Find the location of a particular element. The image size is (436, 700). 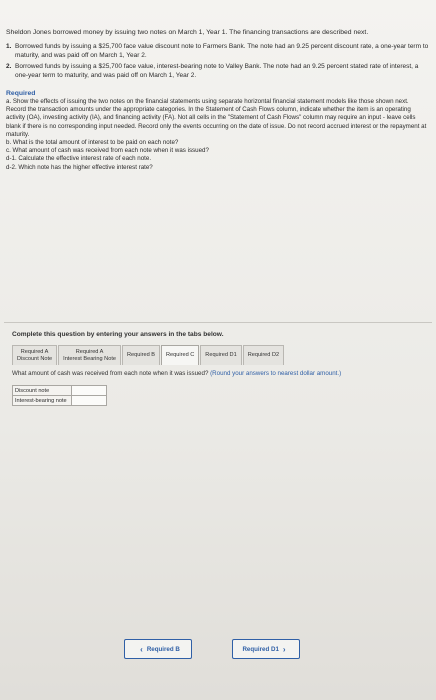

tab-label: Required C is located at coordinates (180, 355).